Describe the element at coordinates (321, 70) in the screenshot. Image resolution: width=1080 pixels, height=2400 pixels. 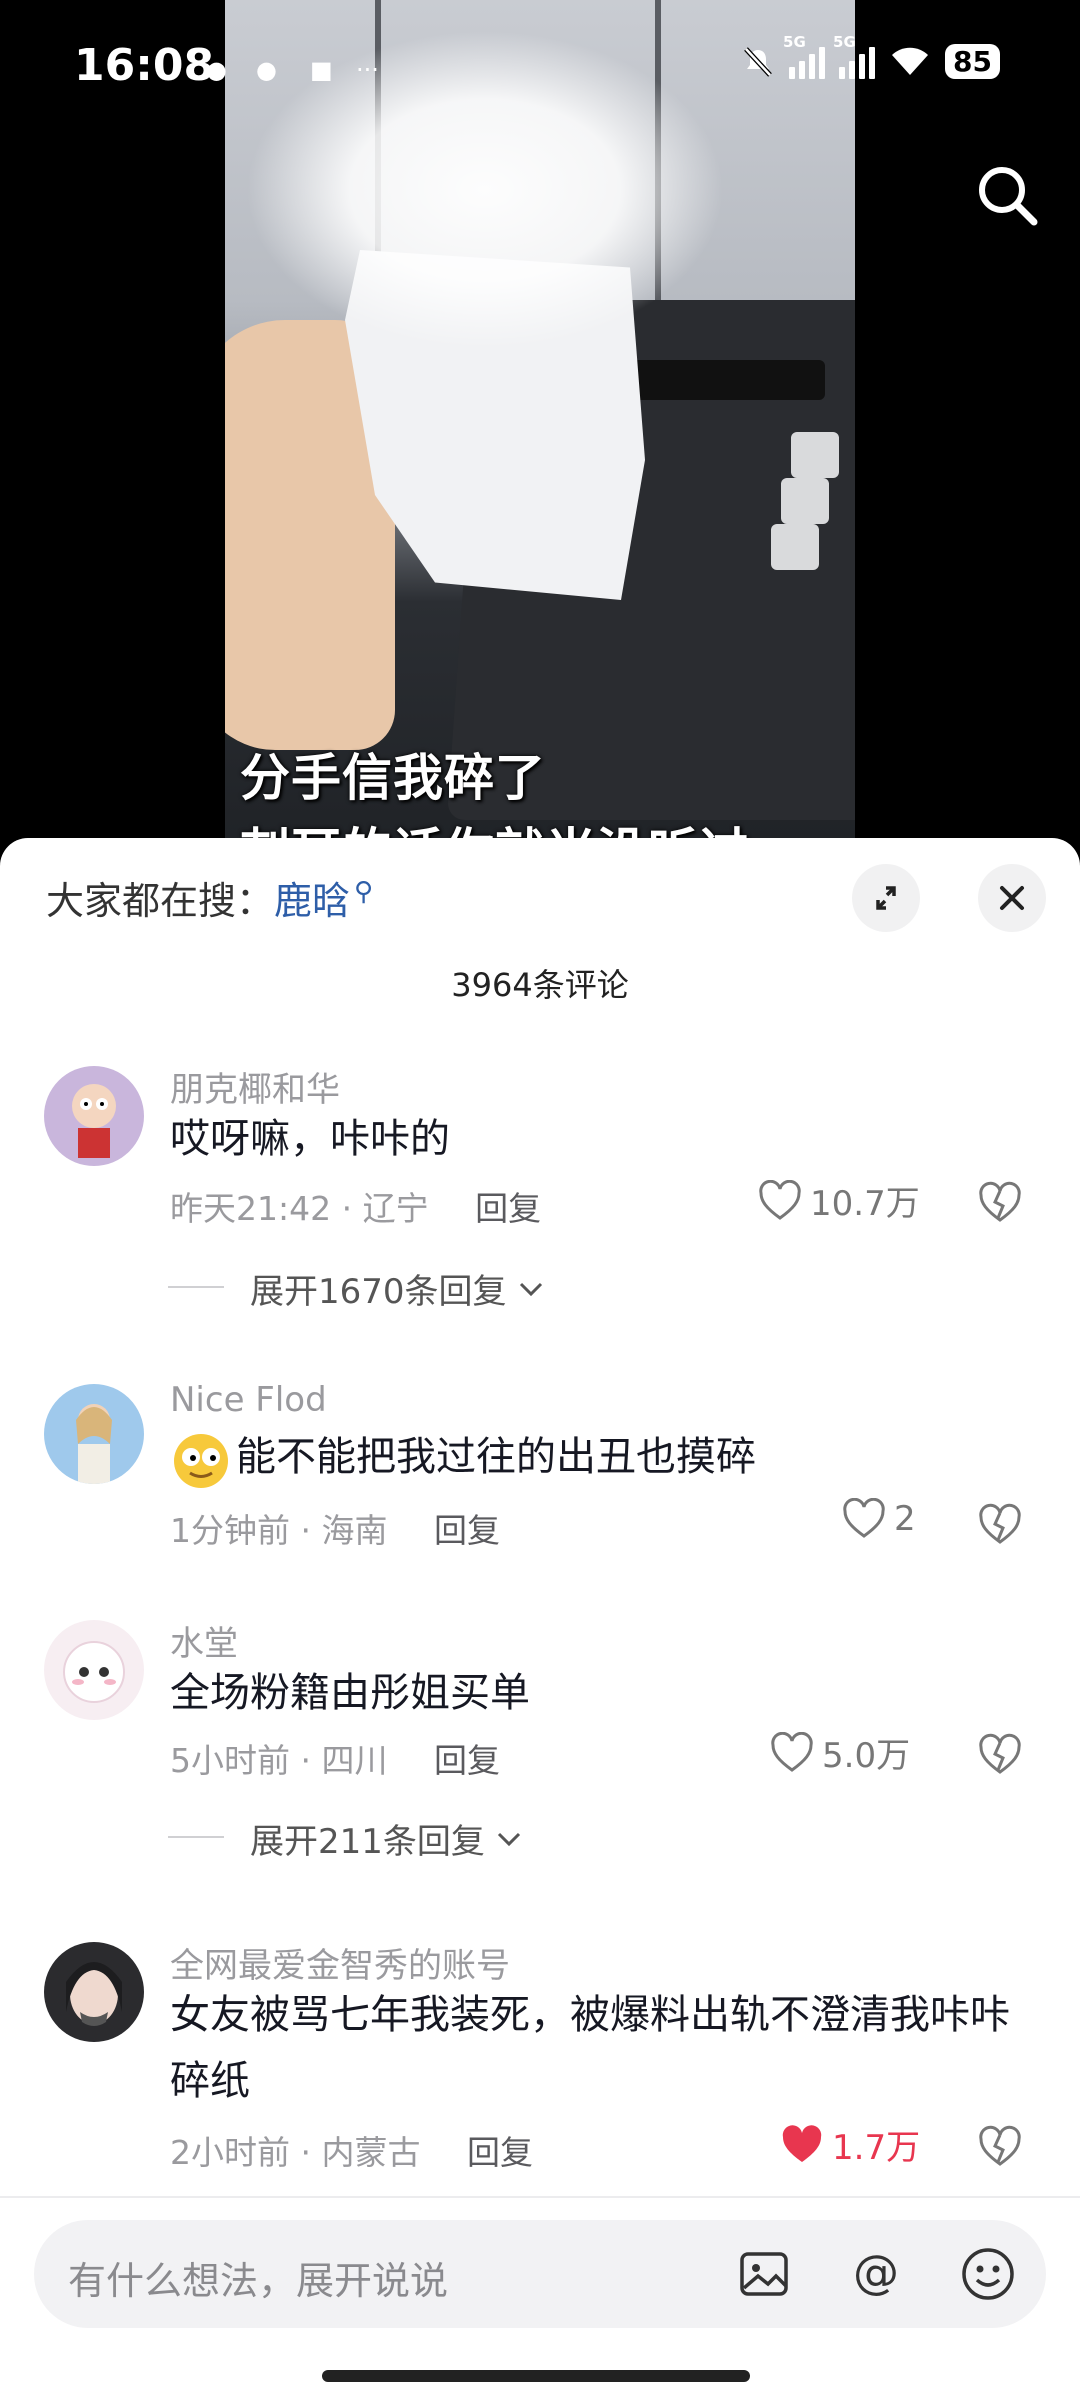
I see `notification-icon: ■` at that location.